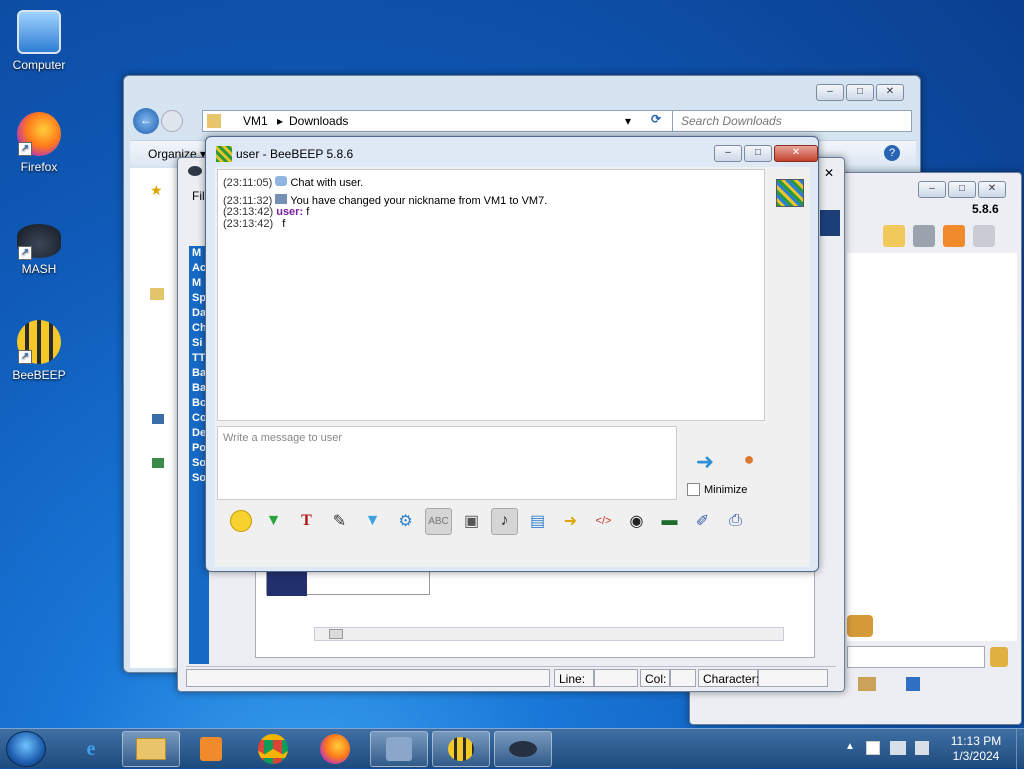  What do you see at coordinates (894, 236) in the screenshot?
I see `edit-profile-icon` at bounding box center [894, 236].